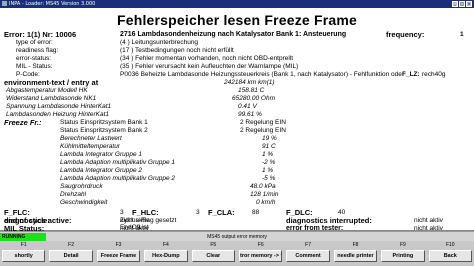 This screenshot has height=266, width=474. Describe the element at coordinates (329, 220) in the screenshot. I see `diagnostics-interrupted-label: diagnostics interrupted:` at that location.